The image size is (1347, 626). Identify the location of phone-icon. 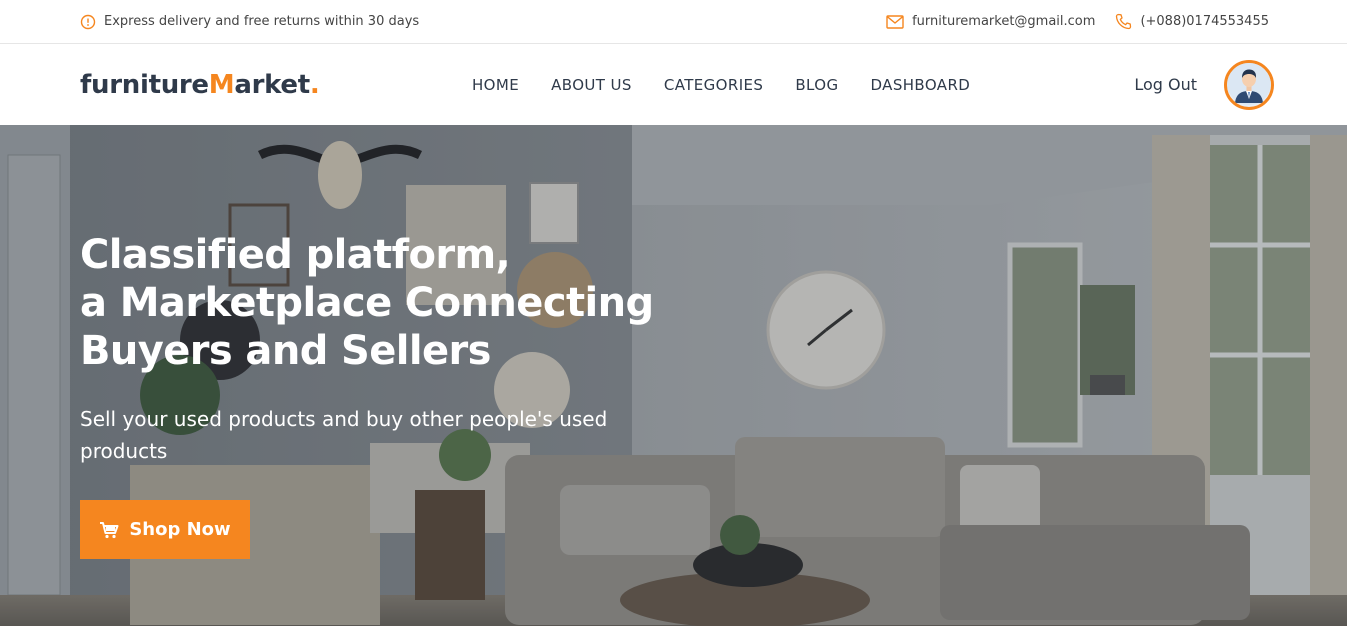
(1123, 21).